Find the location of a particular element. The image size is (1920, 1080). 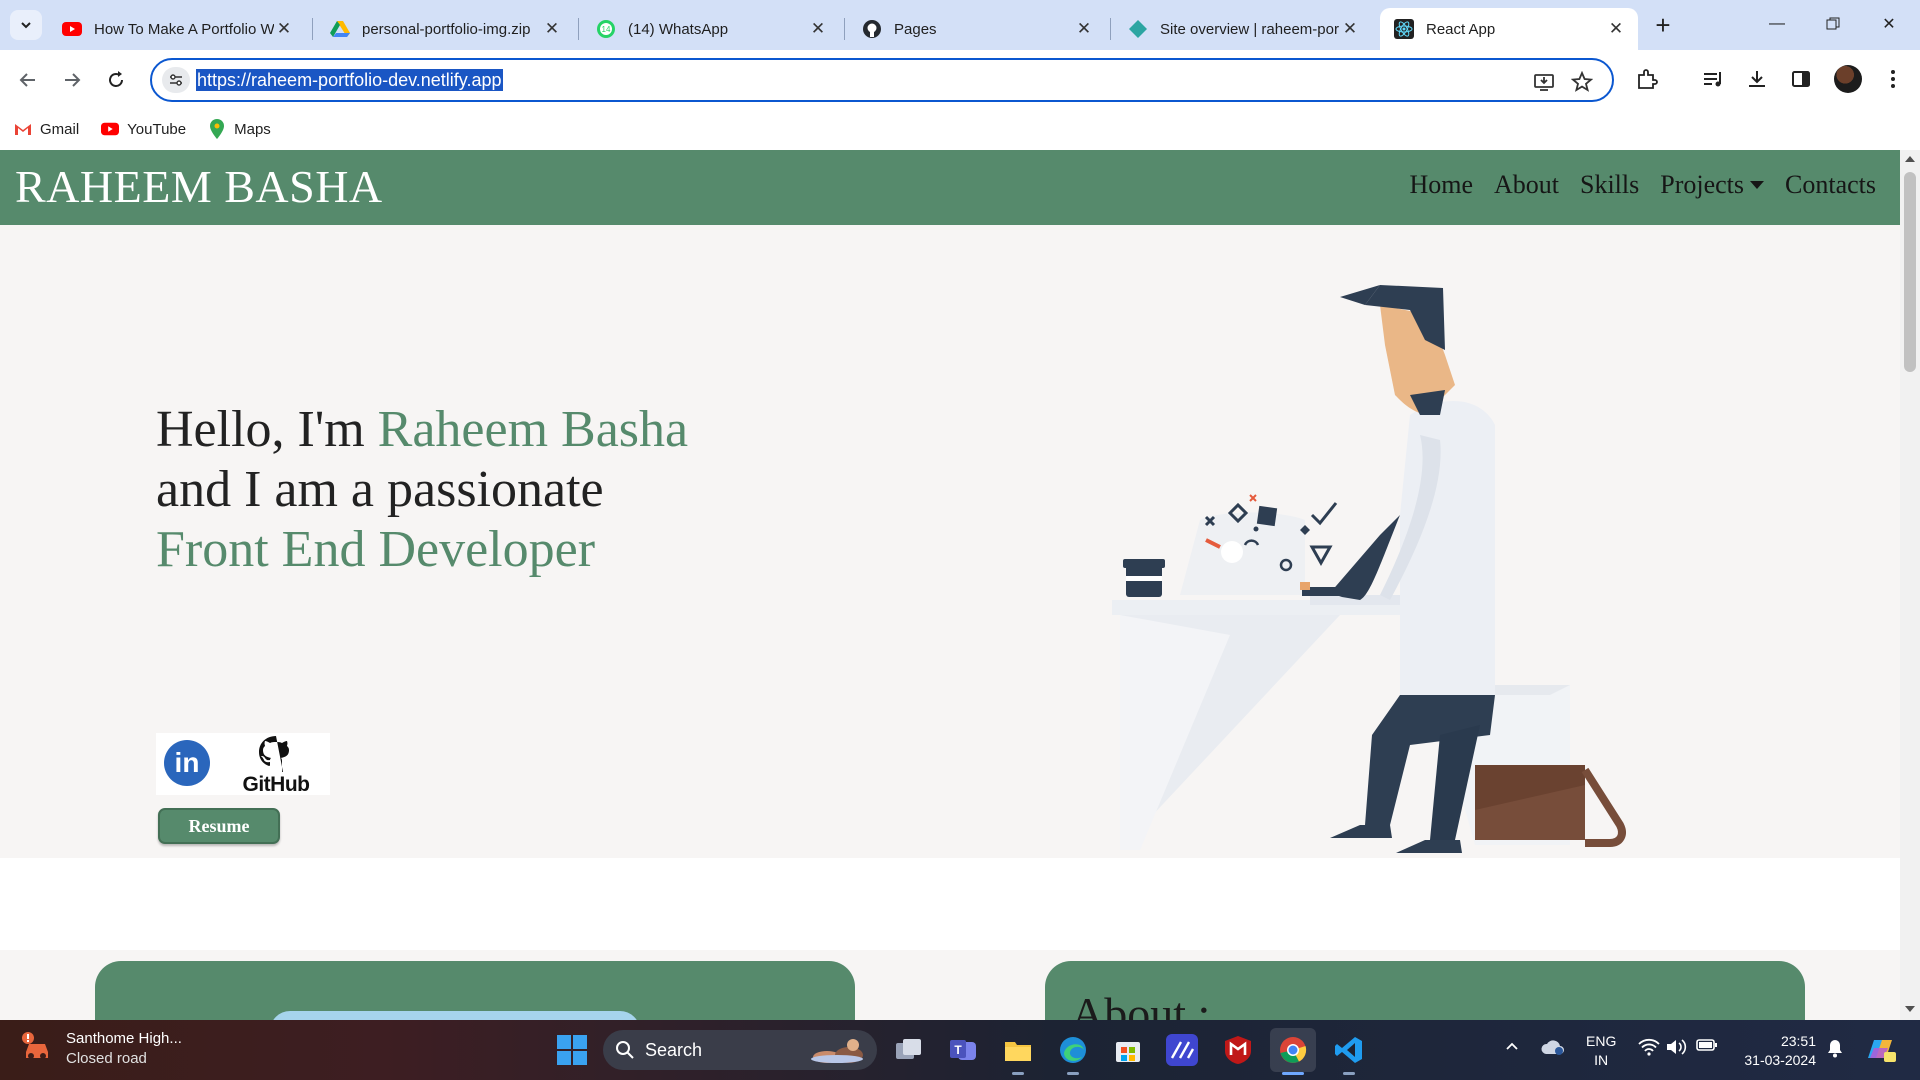

star-icon is located at coordinates (1582, 81).